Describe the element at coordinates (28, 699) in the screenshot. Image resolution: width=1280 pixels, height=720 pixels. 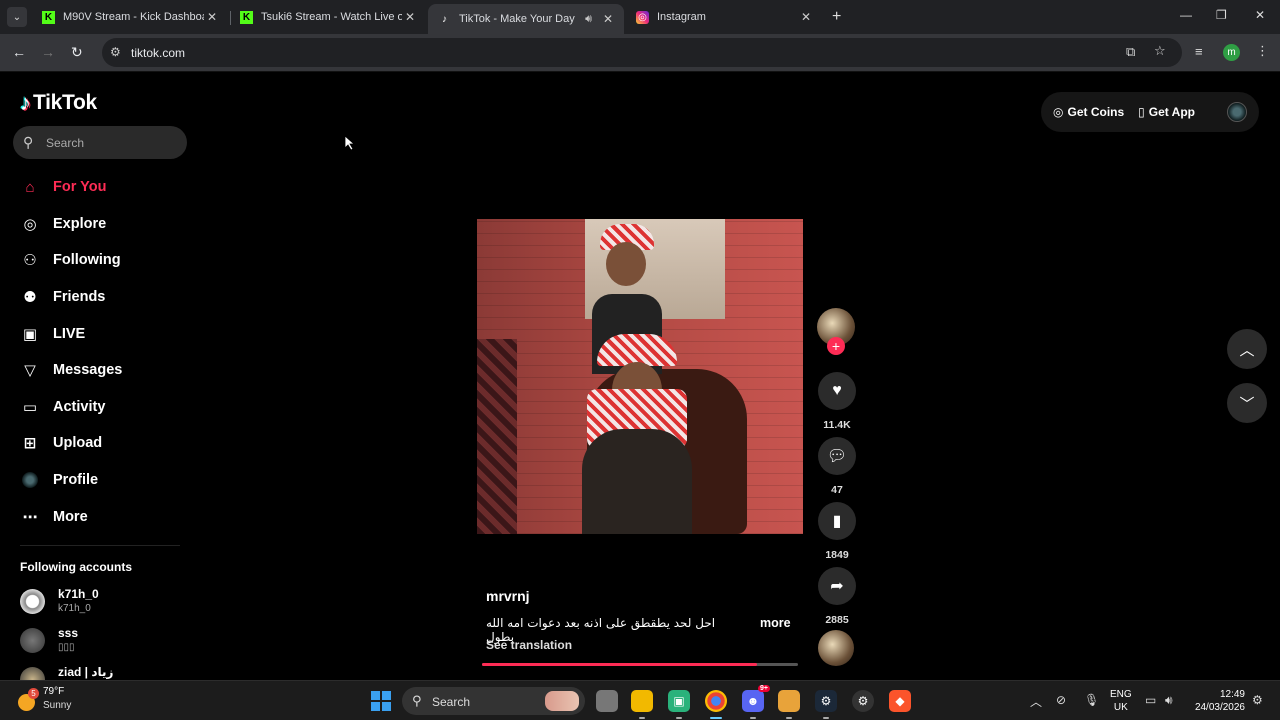
I see `weather-sun-icon: 5` at that location.